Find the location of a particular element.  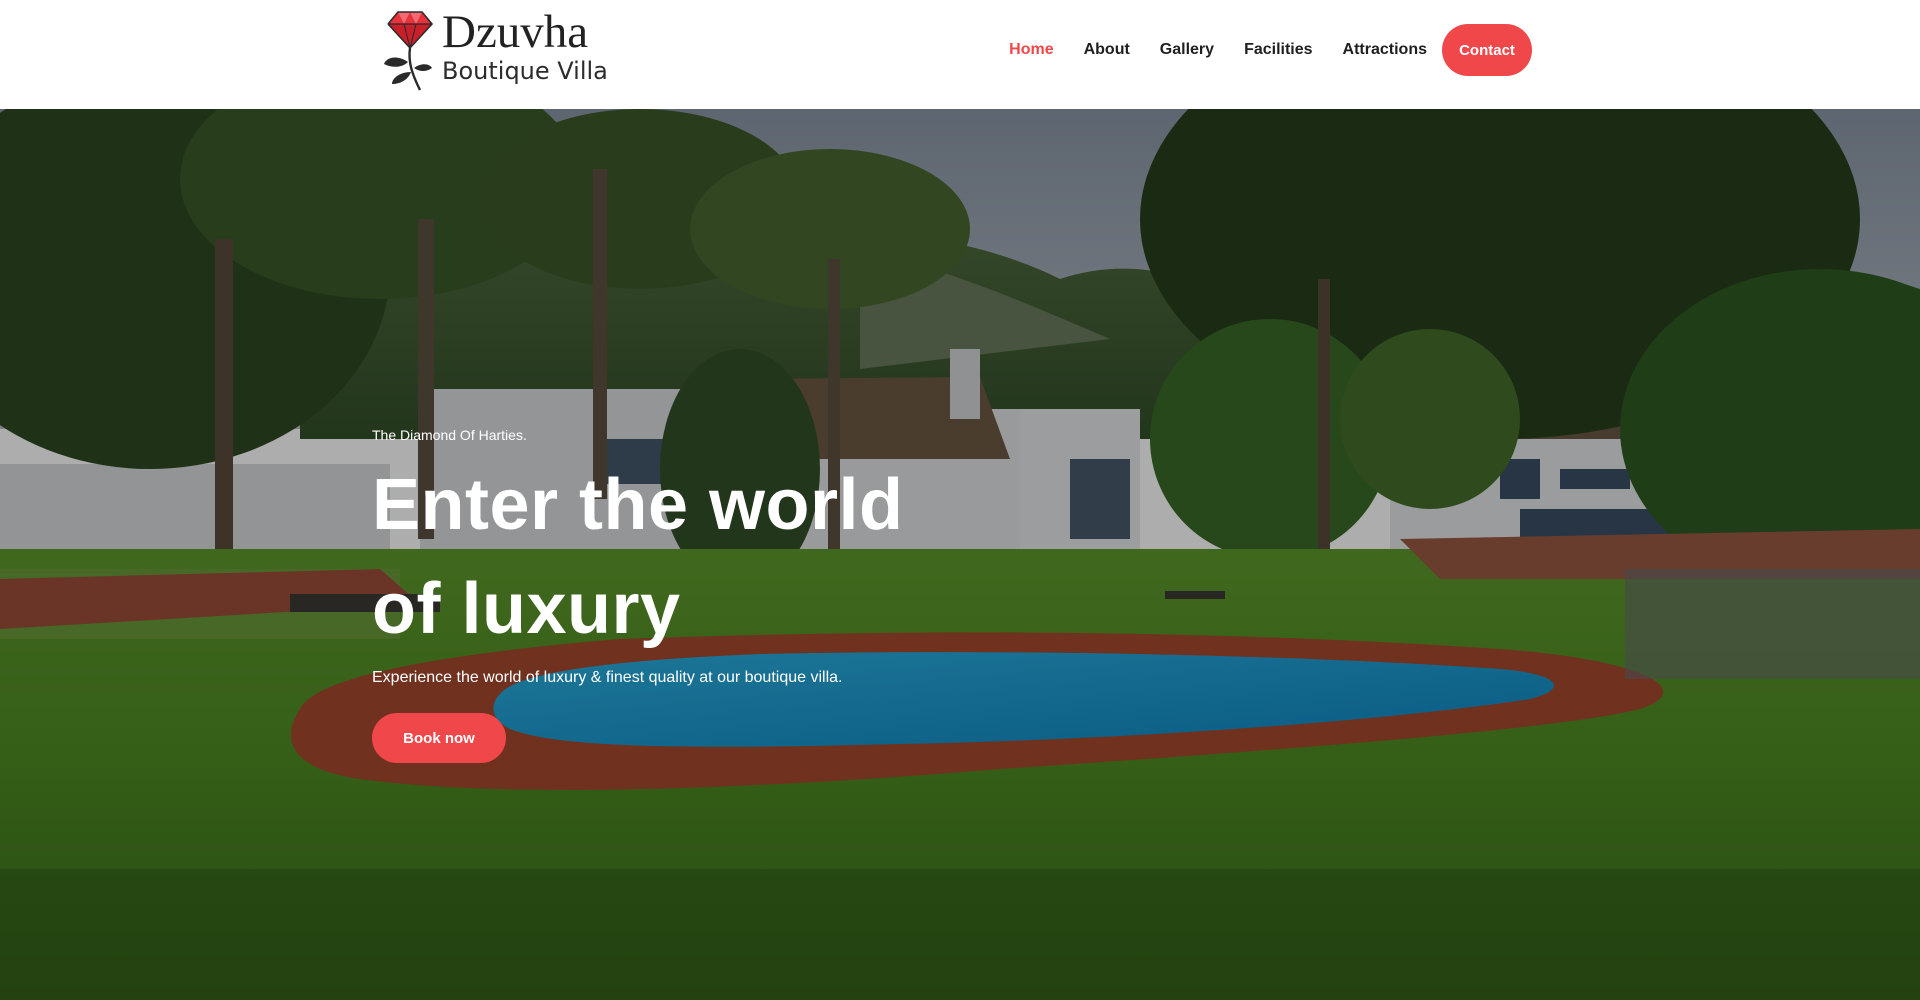

diamond-rose-icon is located at coordinates (409, 51).